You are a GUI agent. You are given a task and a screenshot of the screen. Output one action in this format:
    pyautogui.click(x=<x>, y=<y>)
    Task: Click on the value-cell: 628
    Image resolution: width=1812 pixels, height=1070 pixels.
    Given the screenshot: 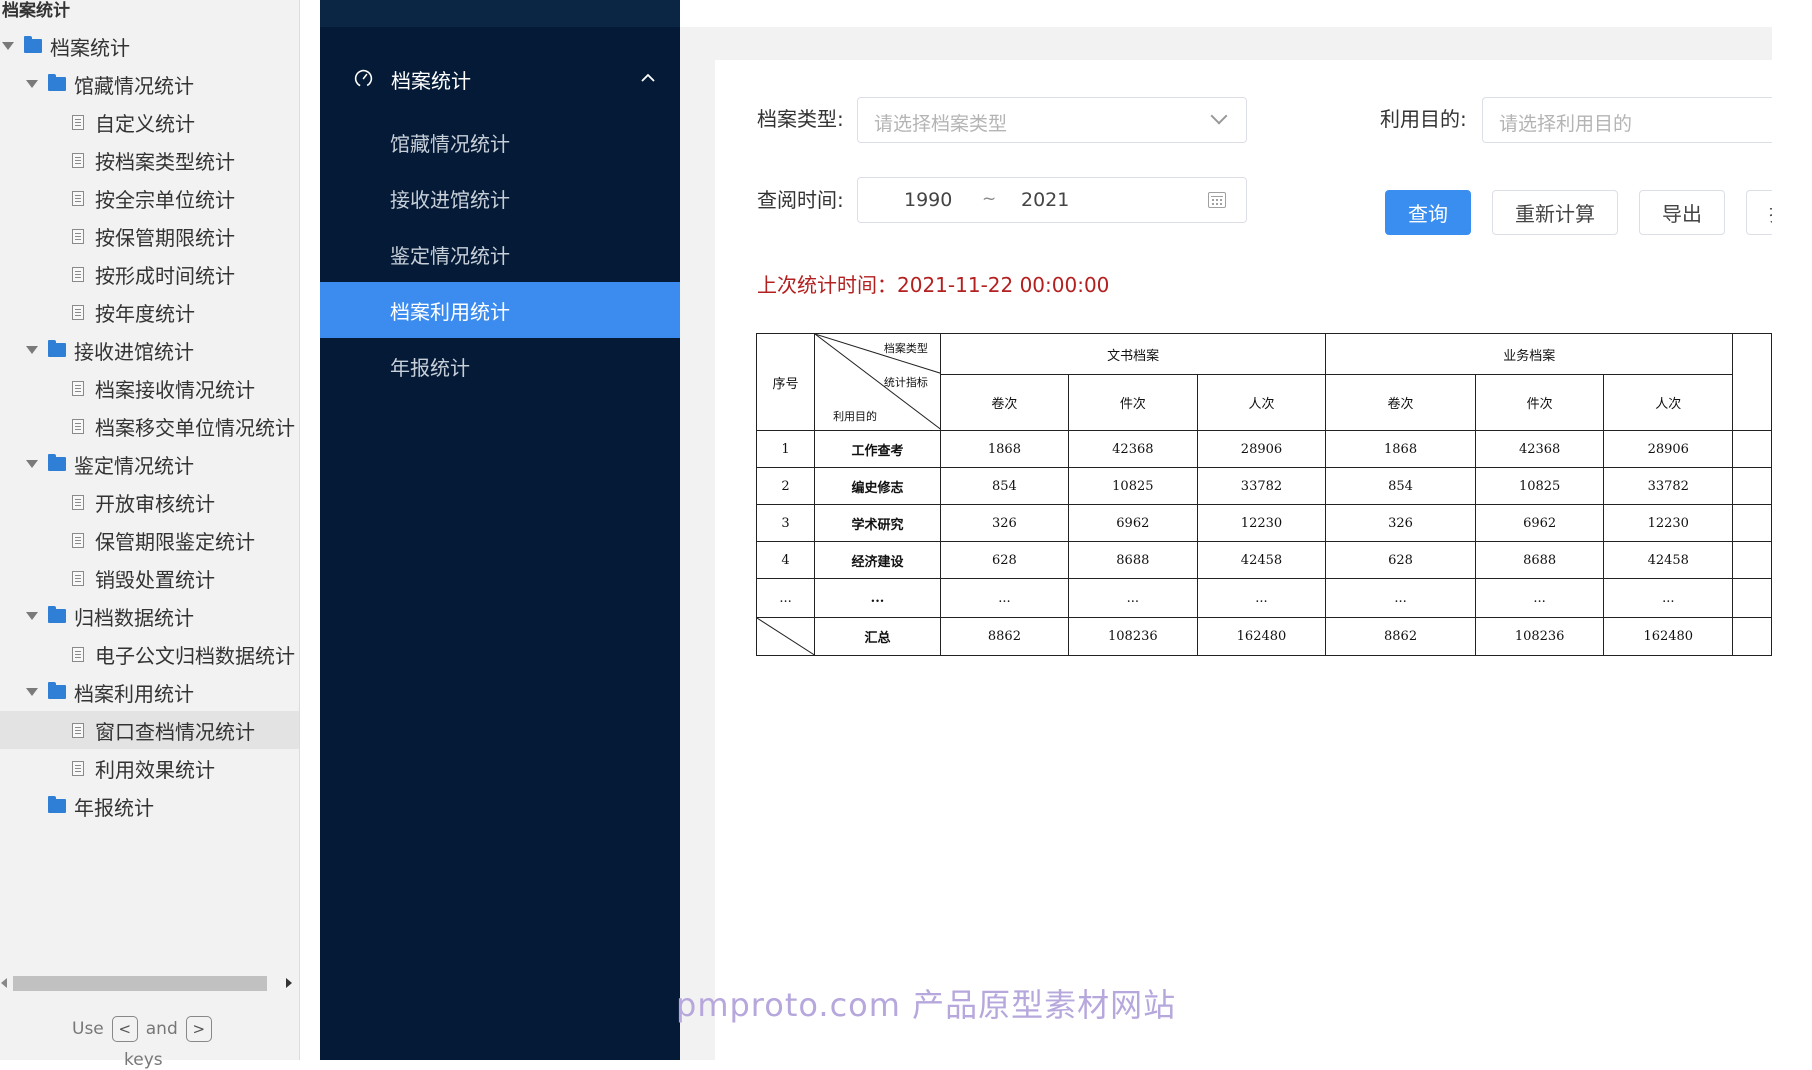 What is the action you would take?
    pyautogui.click(x=1004, y=560)
    